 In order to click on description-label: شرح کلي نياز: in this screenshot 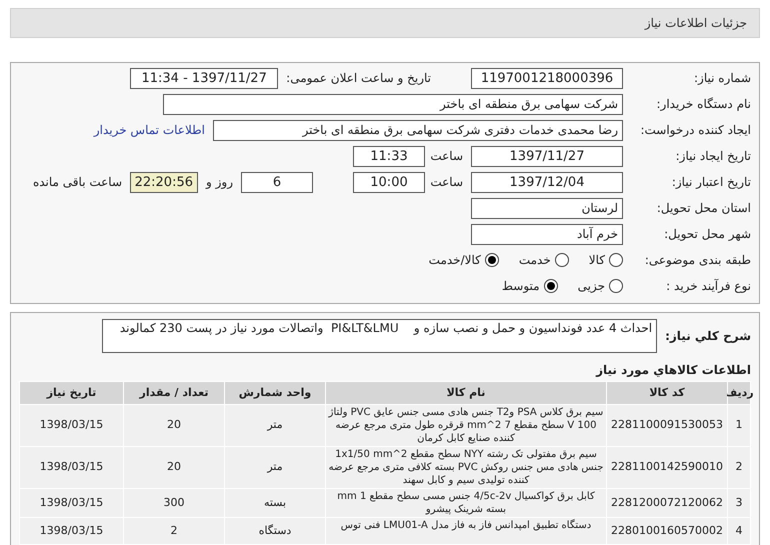, I will do `click(708, 336)`.